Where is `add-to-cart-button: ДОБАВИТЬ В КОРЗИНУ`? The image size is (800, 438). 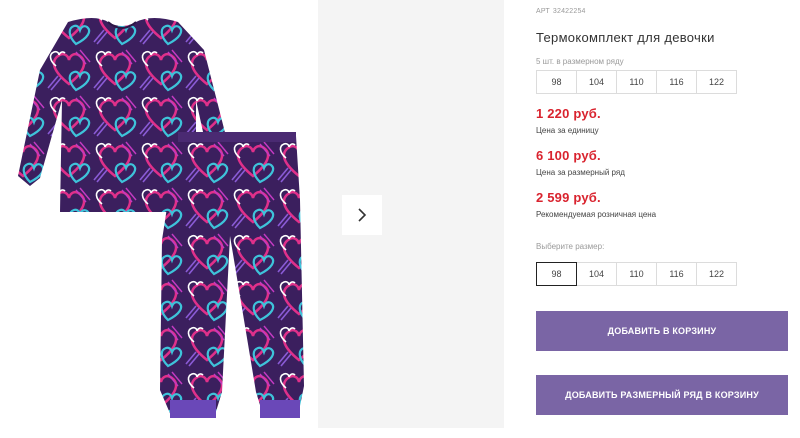
add-to-cart-button: ДОБАВИТЬ В КОРЗИНУ is located at coordinates (662, 331).